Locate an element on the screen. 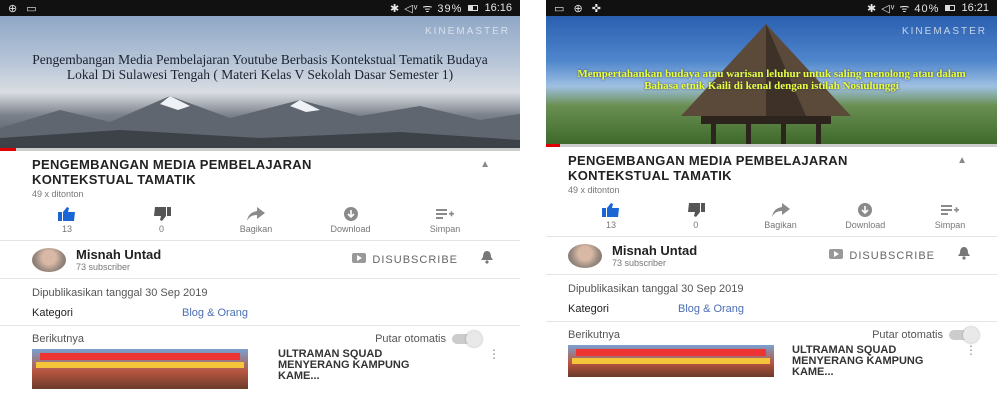 This screenshot has height=398, width=997. mountain-scenery is located at coordinates (260, 122).